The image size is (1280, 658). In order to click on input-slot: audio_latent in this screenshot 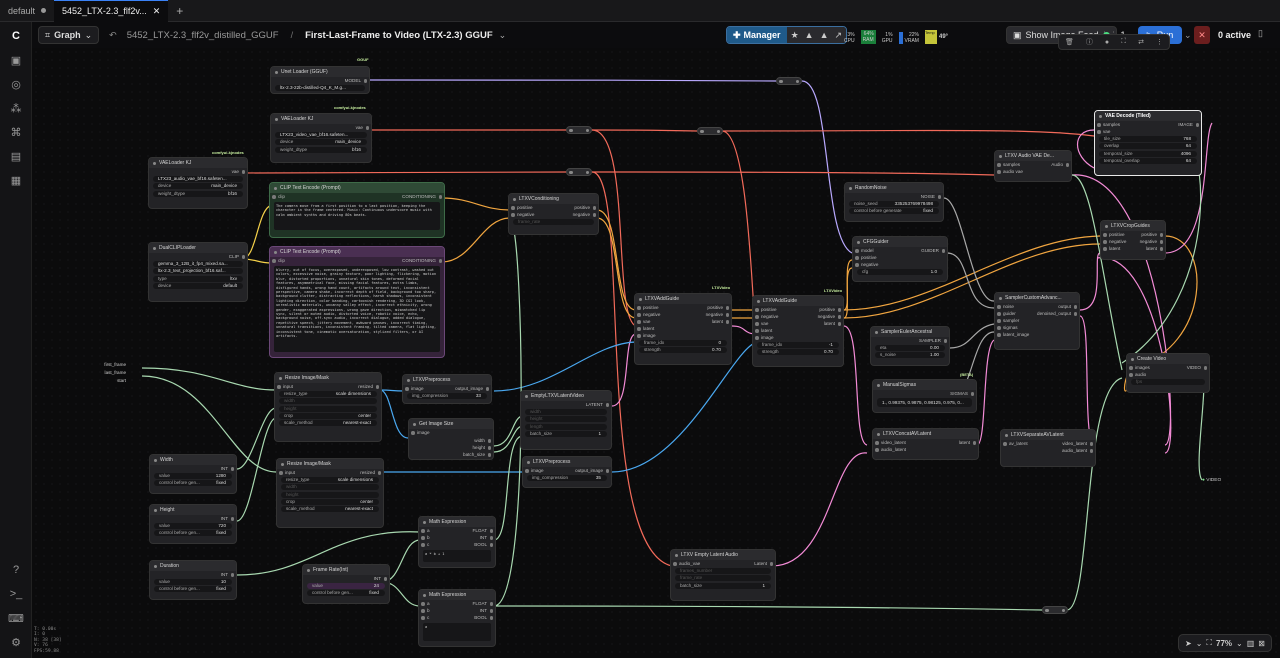, I will do `click(925, 449)`.